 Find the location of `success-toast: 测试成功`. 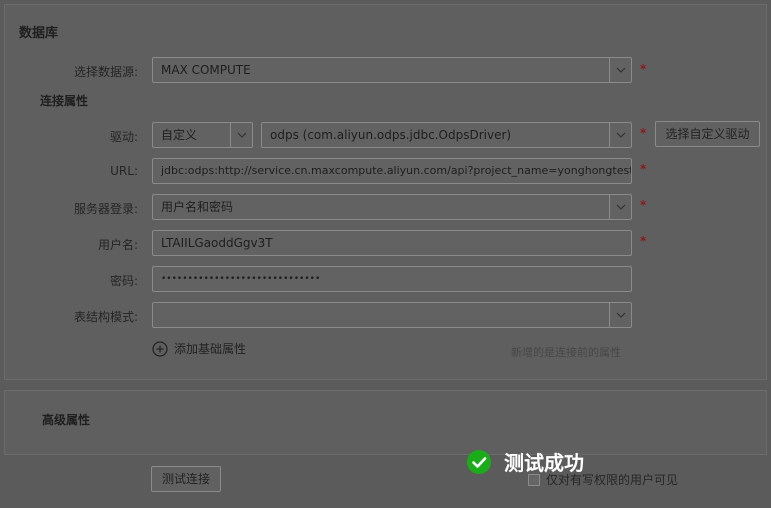

success-toast: 测试成功 is located at coordinates (525, 461).